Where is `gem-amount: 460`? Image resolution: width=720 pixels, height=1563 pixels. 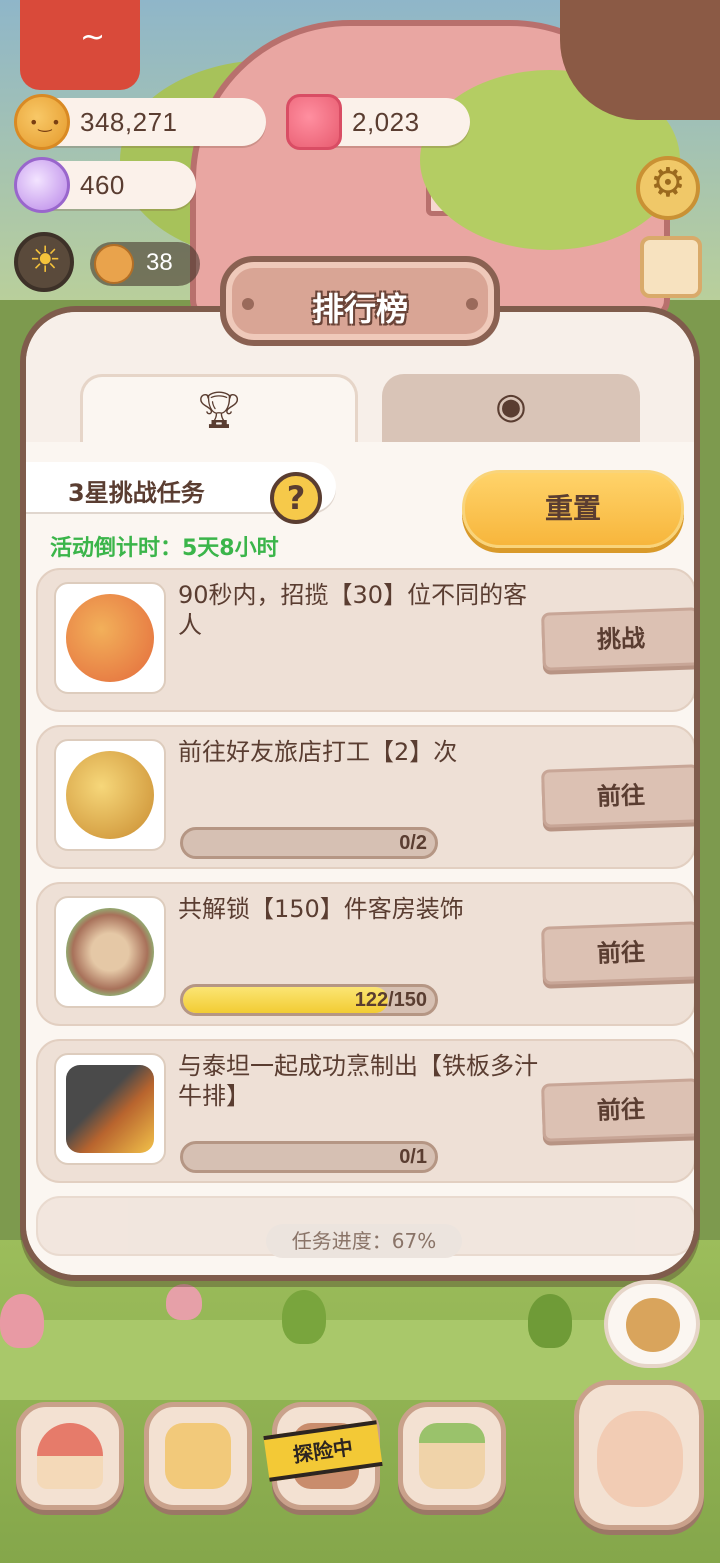
gem-amount: 460 is located at coordinates (102, 185).